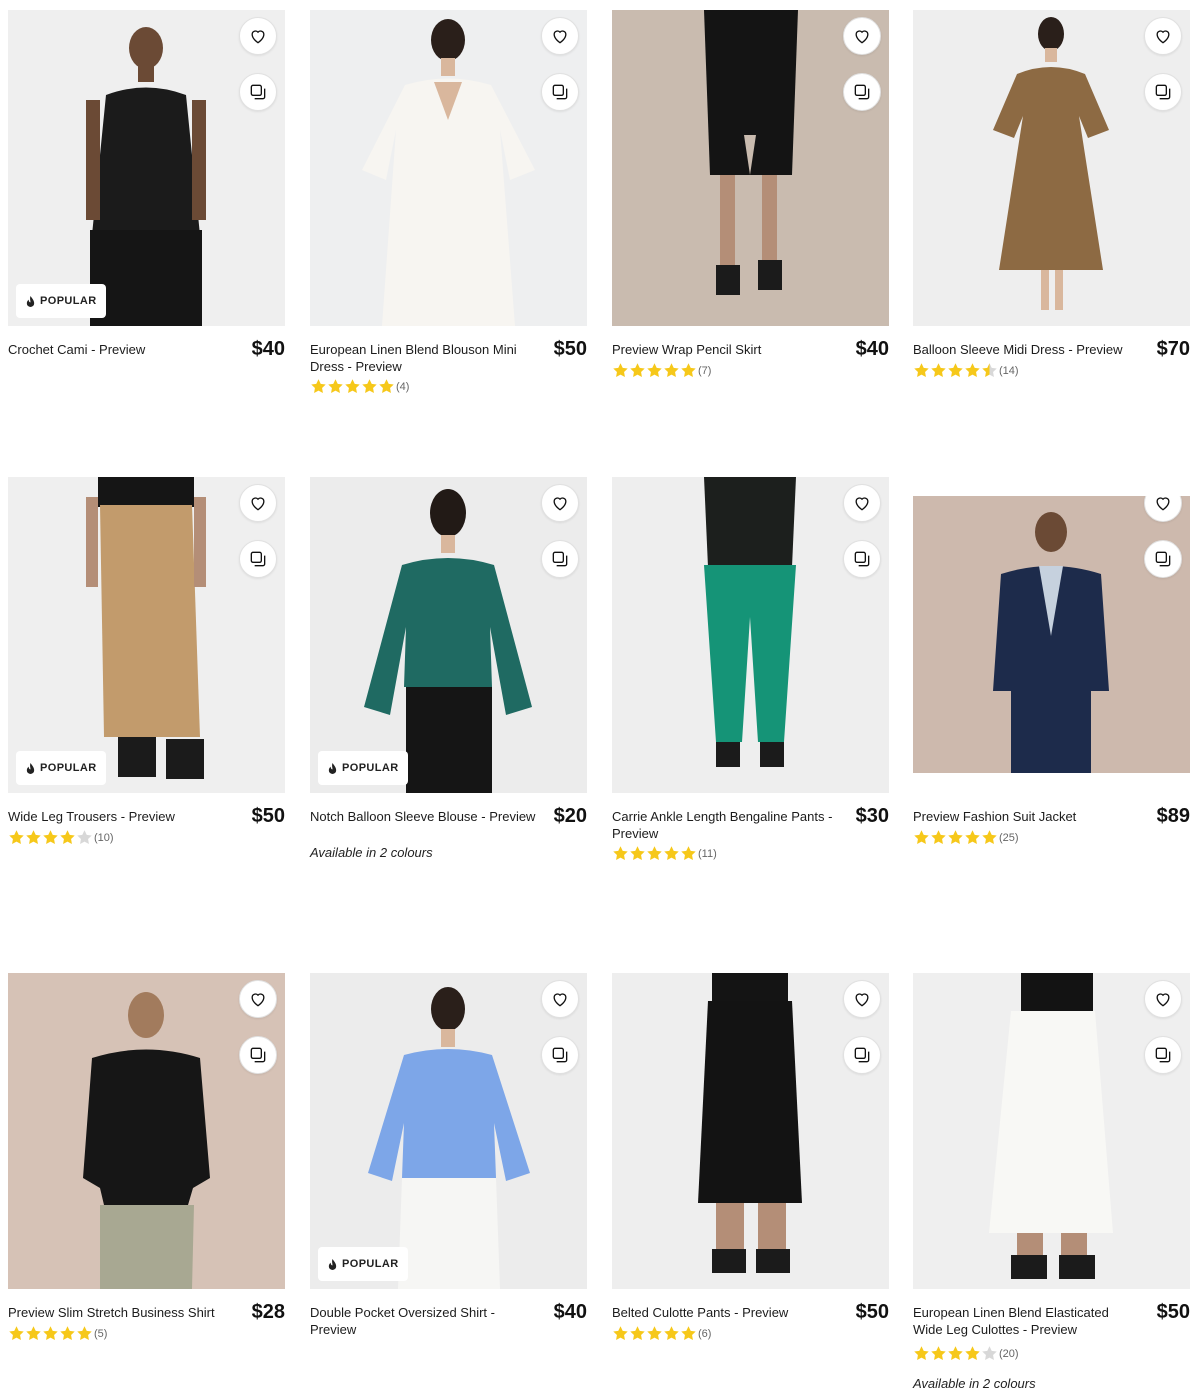 This screenshot has height=1392, width=1200. What do you see at coordinates (722, 350) in the screenshot?
I see `product-name: Preview Wrap Pencil Skirt` at bounding box center [722, 350].